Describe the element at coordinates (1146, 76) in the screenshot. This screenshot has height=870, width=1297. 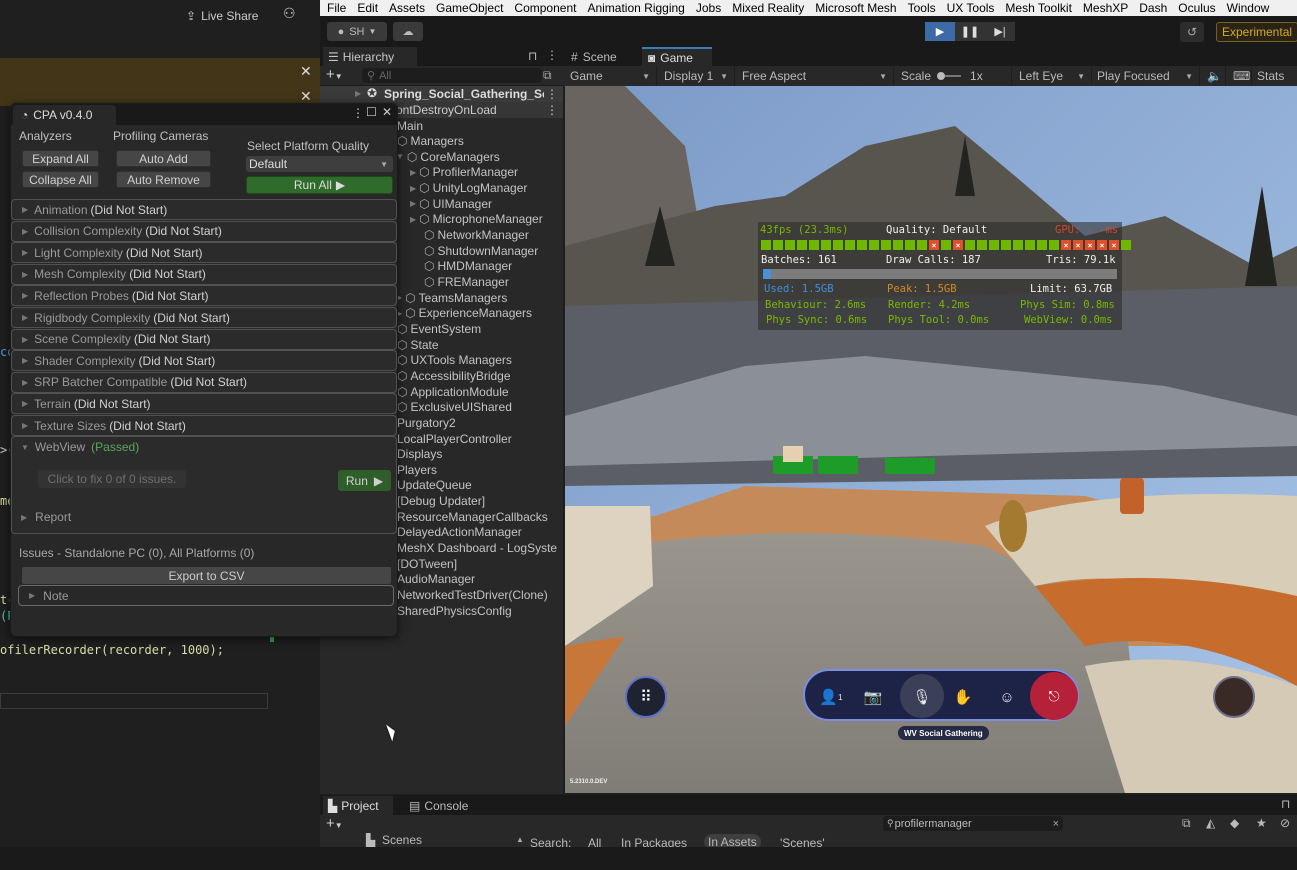
I see `play-mode-select: Play Focused ▼` at that location.